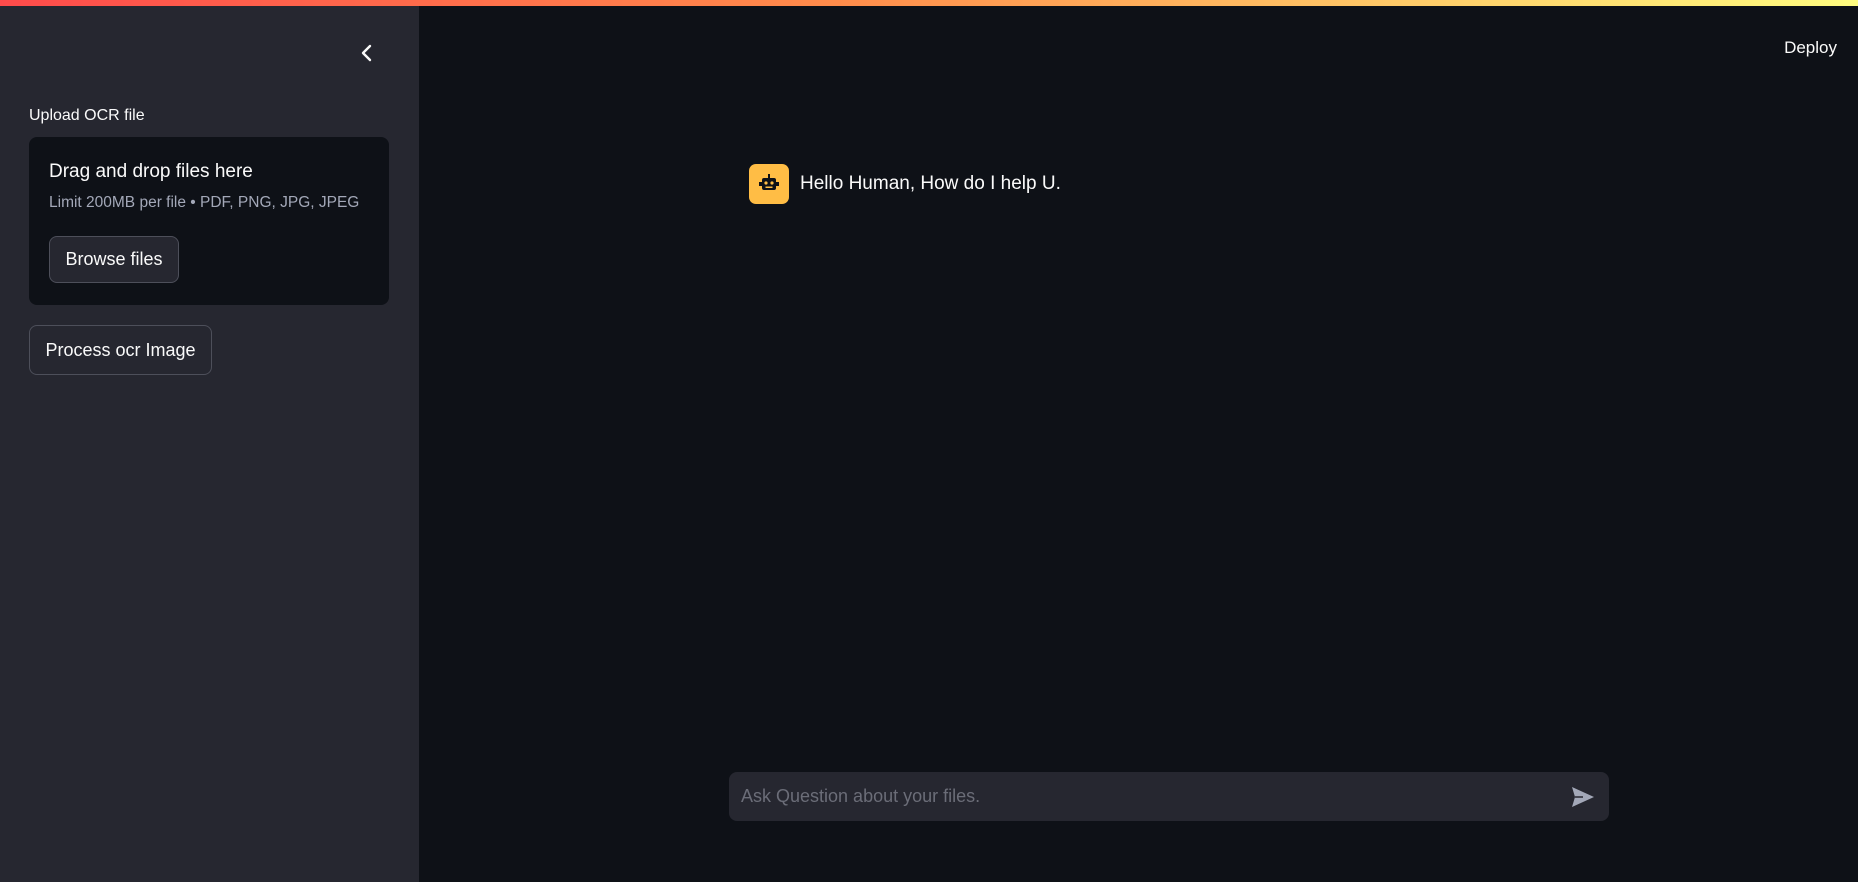  I want to click on chat-input, so click(1134, 796).